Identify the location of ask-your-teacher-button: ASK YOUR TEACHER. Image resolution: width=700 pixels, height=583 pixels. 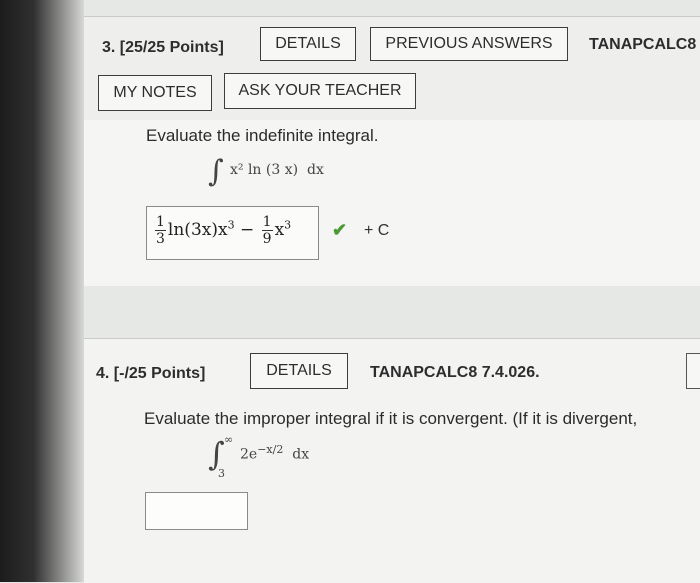
(320, 91).